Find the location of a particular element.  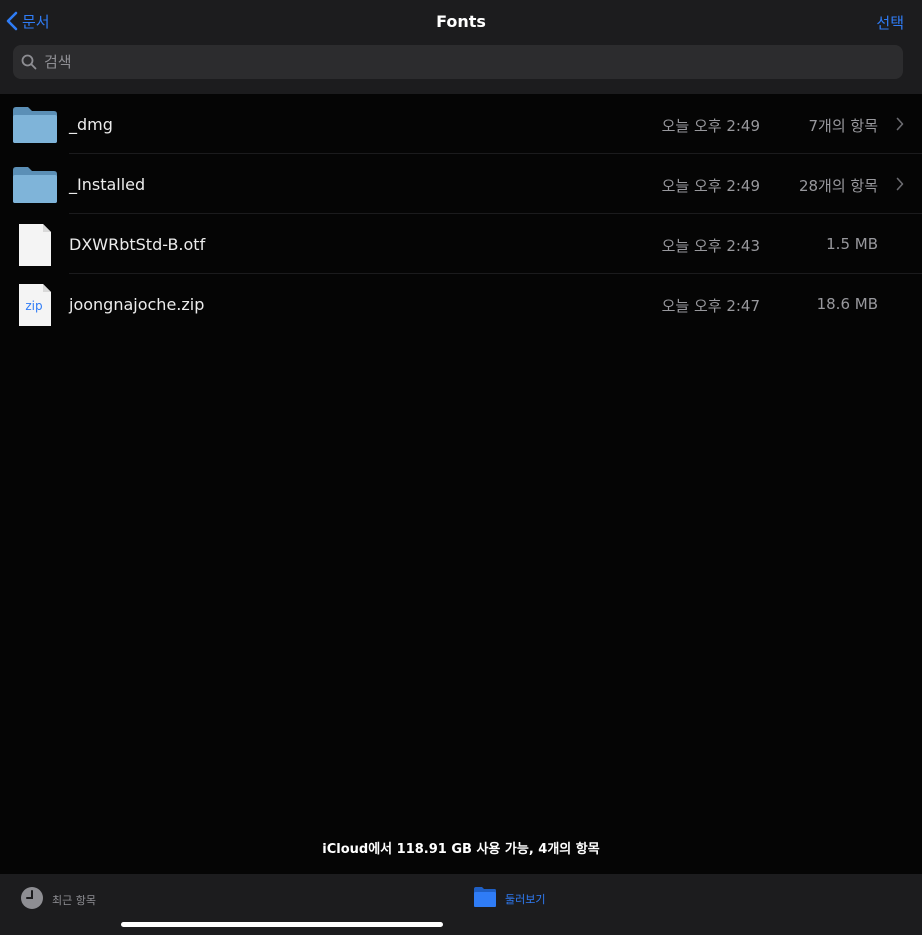

file-name: _dmg is located at coordinates (91, 124).